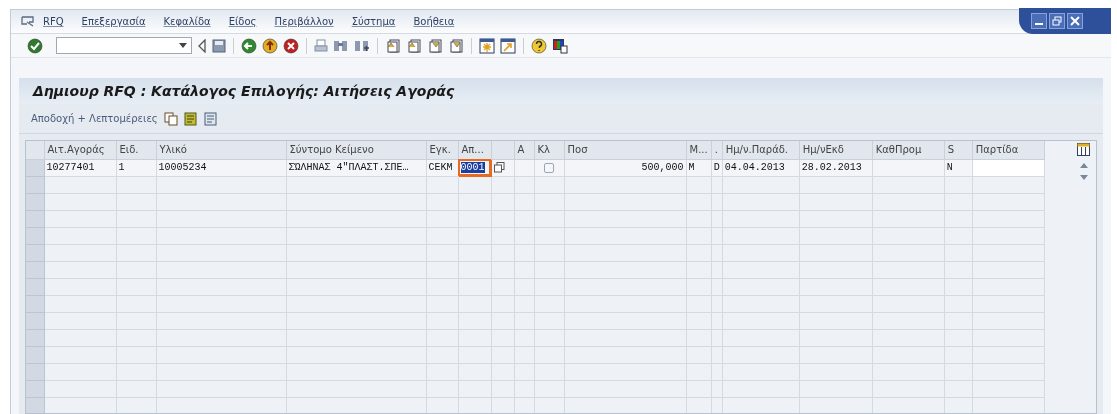 The width and height of the screenshot is (1117, 414). What do you see at coordinates (508, 45) in the screenshot?
I see `shortcut-icon` at bounding box center [508, 45].